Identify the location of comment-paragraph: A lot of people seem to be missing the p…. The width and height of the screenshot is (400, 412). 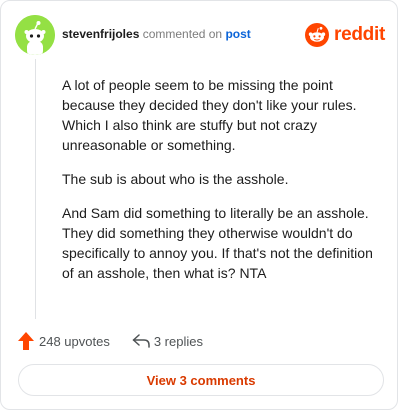
(209, 115).